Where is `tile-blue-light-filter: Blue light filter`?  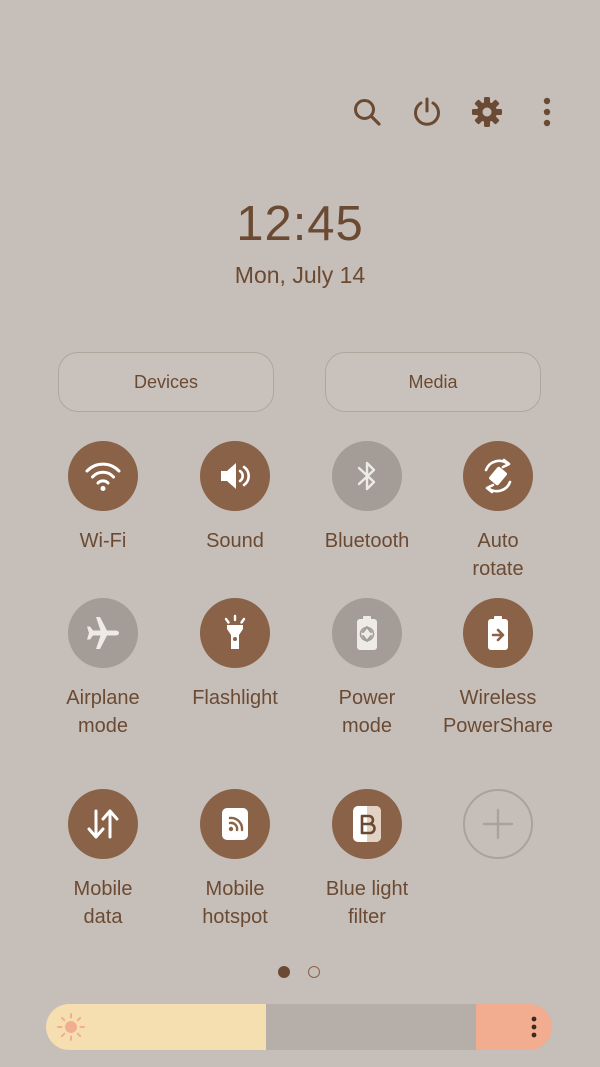
tile-blue-light-filter: Blue light filter is located at coordinates (367, 860).